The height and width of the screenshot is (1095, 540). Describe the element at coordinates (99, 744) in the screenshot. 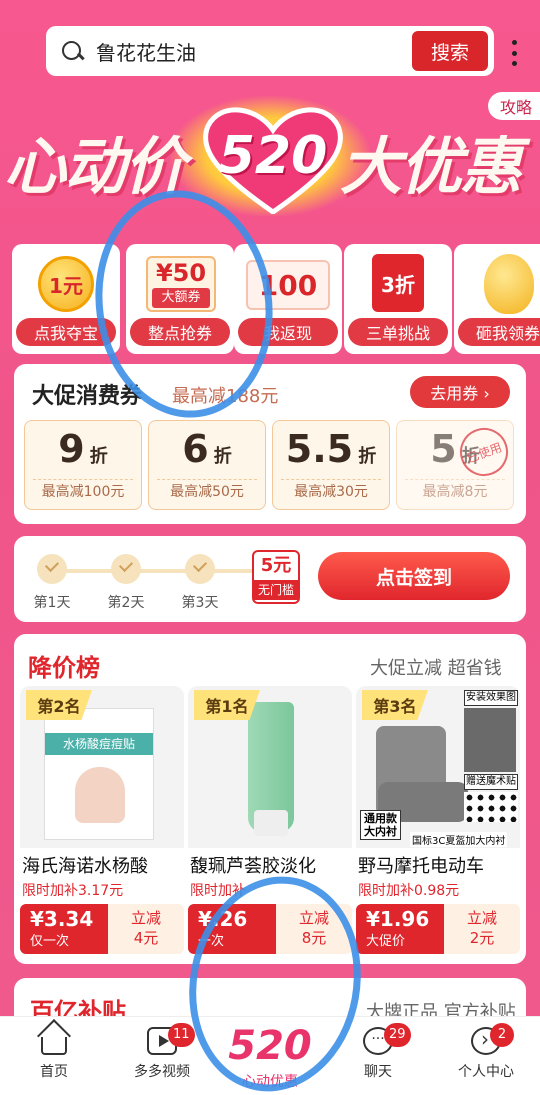

I see `box-band: 水杨酸痘痘贴` at that location.